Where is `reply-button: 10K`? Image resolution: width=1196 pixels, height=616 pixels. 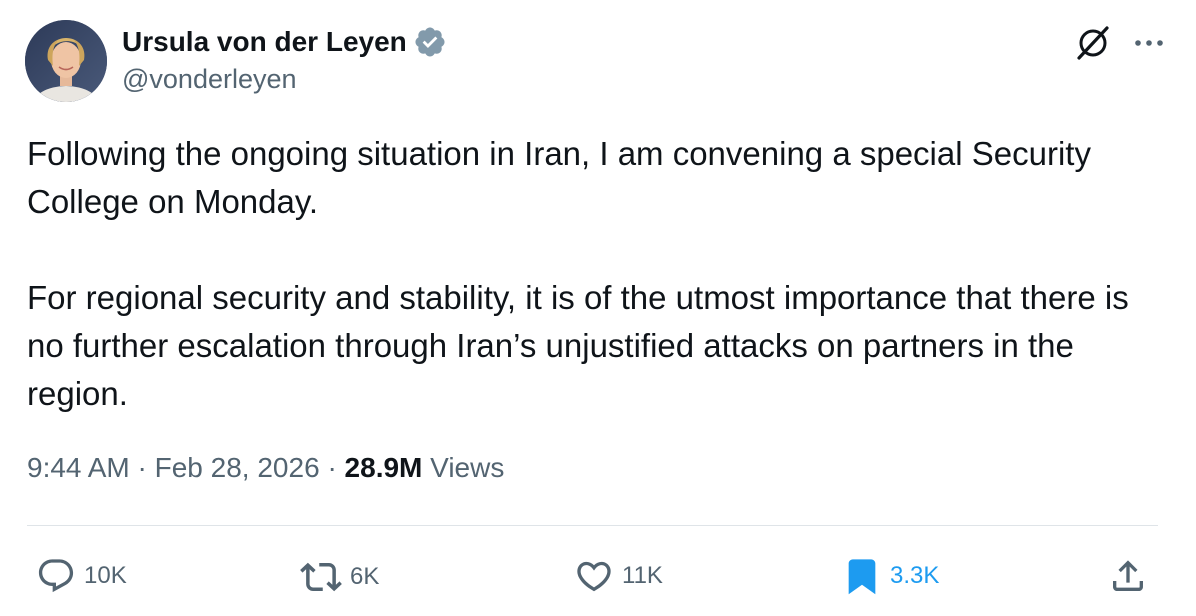
reply-button: 10K is located at coordinates (81, 576).